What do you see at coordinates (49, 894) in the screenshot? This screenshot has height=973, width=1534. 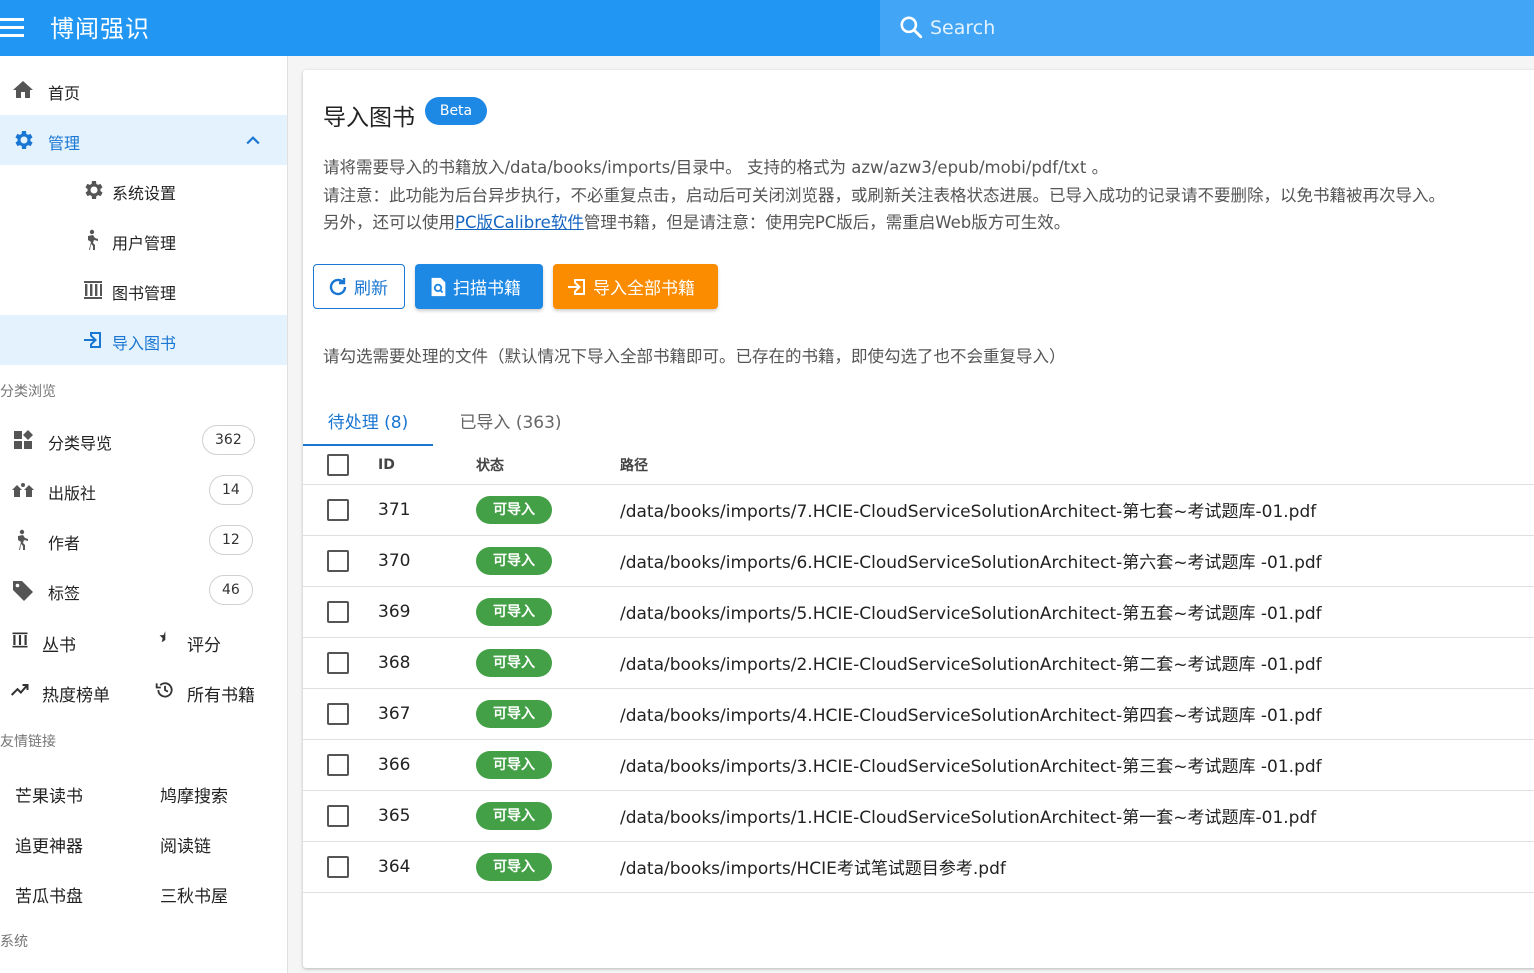 I see `link-item: 苦瓜书盘` at bounding box center [49, 894].